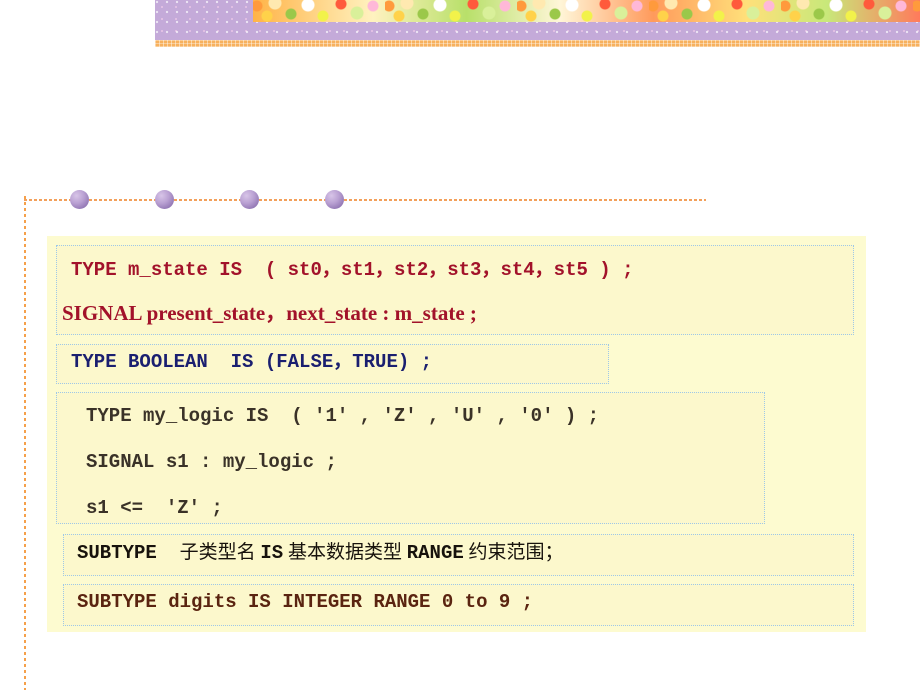 The height and width of the screenshot is (690, 920). I want to click on code-segment: 约束范围；, so click(516, 552).